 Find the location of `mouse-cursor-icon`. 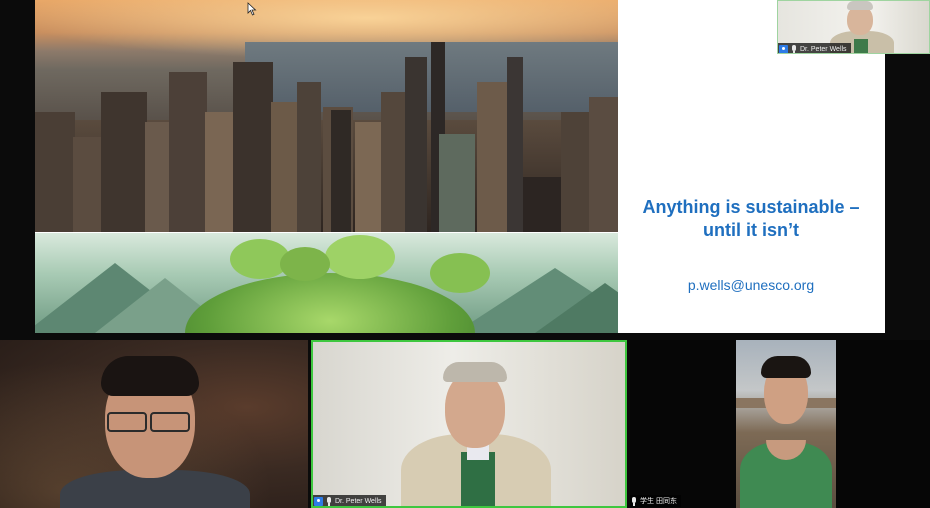

mouse-cursor-icon is located at coordinates (252, 9).